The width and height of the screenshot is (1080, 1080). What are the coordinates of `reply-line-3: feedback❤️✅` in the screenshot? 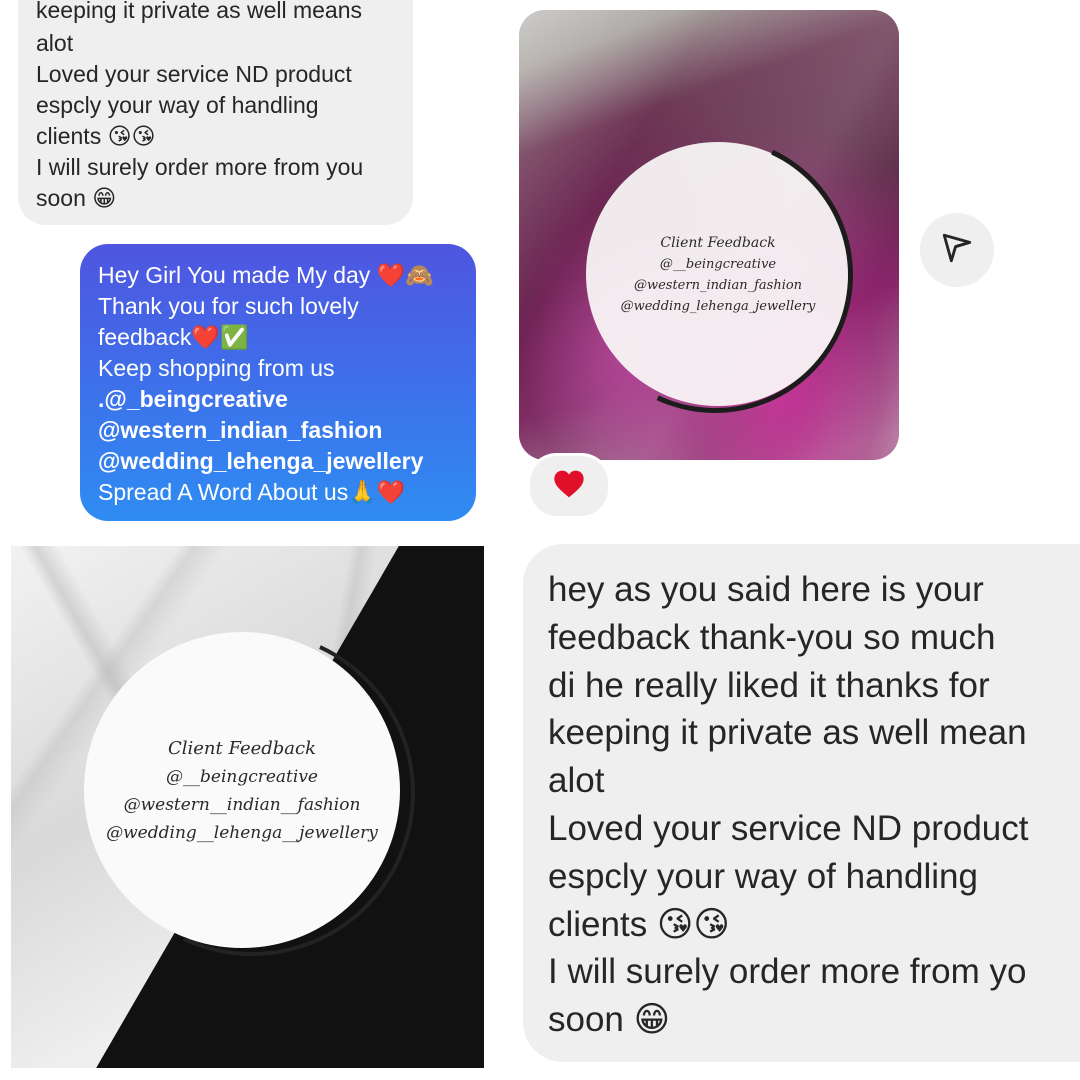 It's located at (173, 337).